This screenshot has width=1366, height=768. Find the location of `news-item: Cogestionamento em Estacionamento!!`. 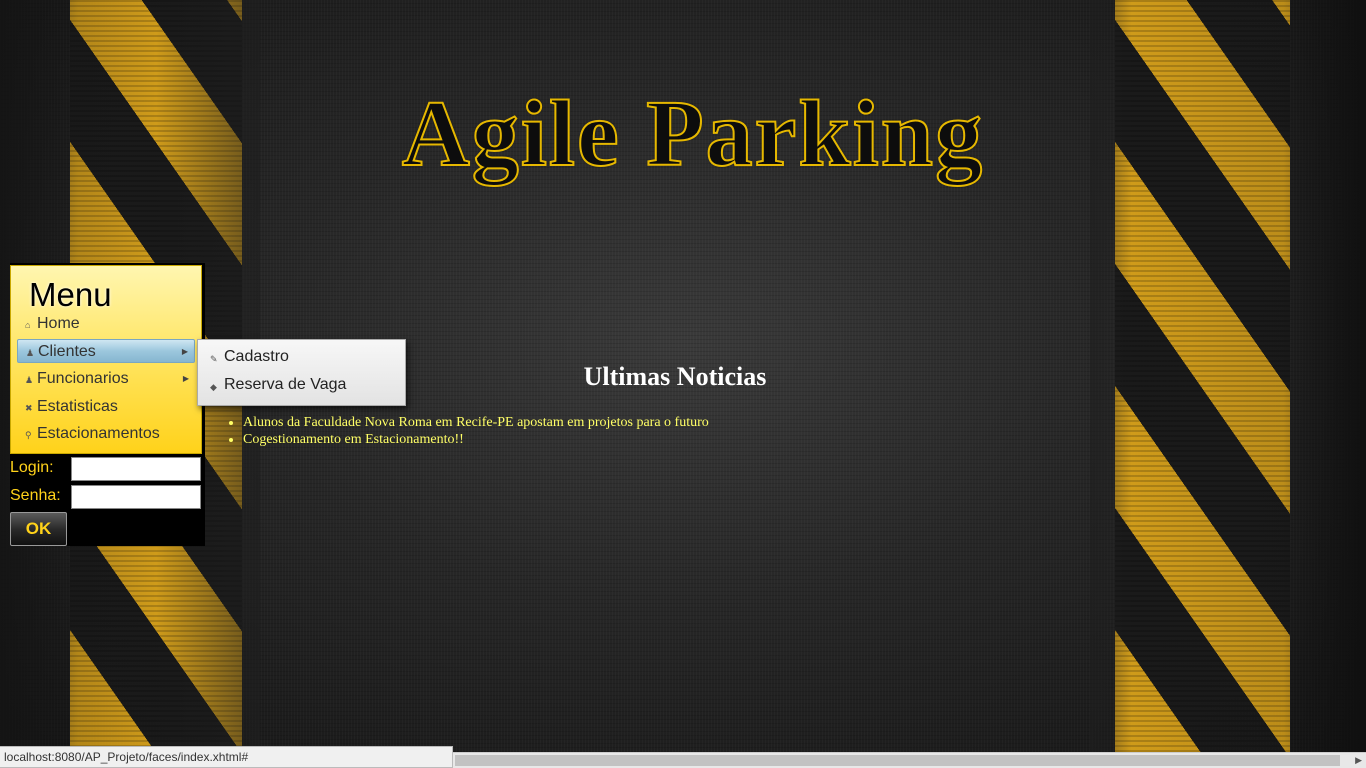

news-item: Cogestionamento em Estacionamento!! is located at coordinates (476, 439).